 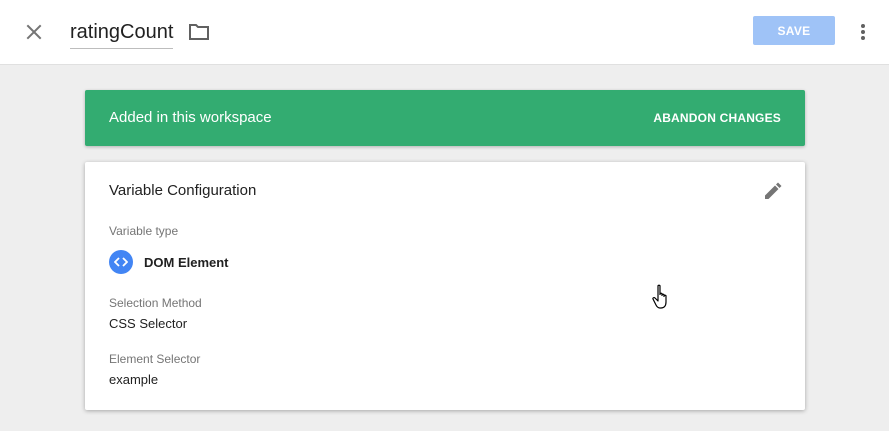 I want to click on variable-type-value: DOM Element, so click(x=186, y=262).